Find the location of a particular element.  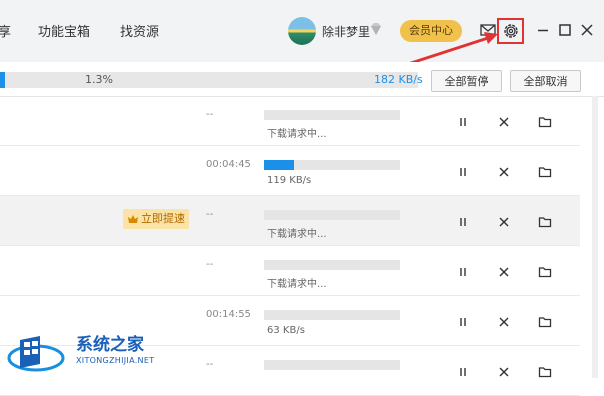

download-status: 119 KB/s is located at coordinates (289, 180).